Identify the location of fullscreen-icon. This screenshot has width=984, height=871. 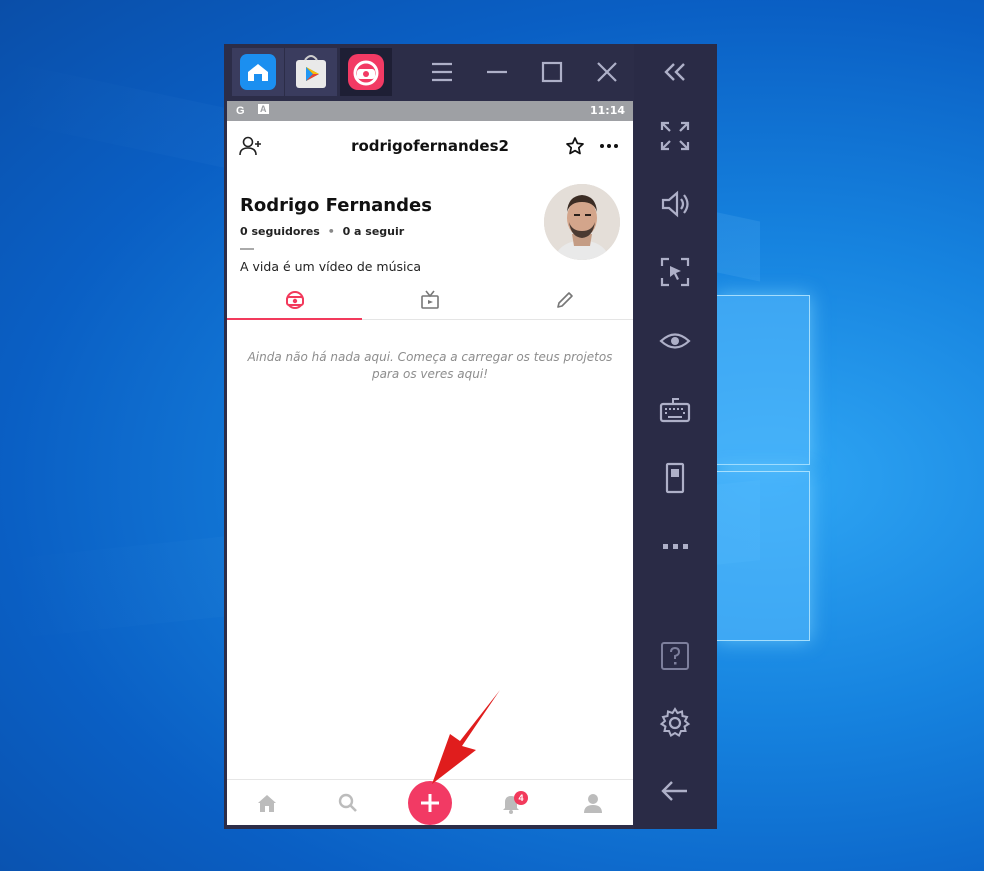
(675, 136).